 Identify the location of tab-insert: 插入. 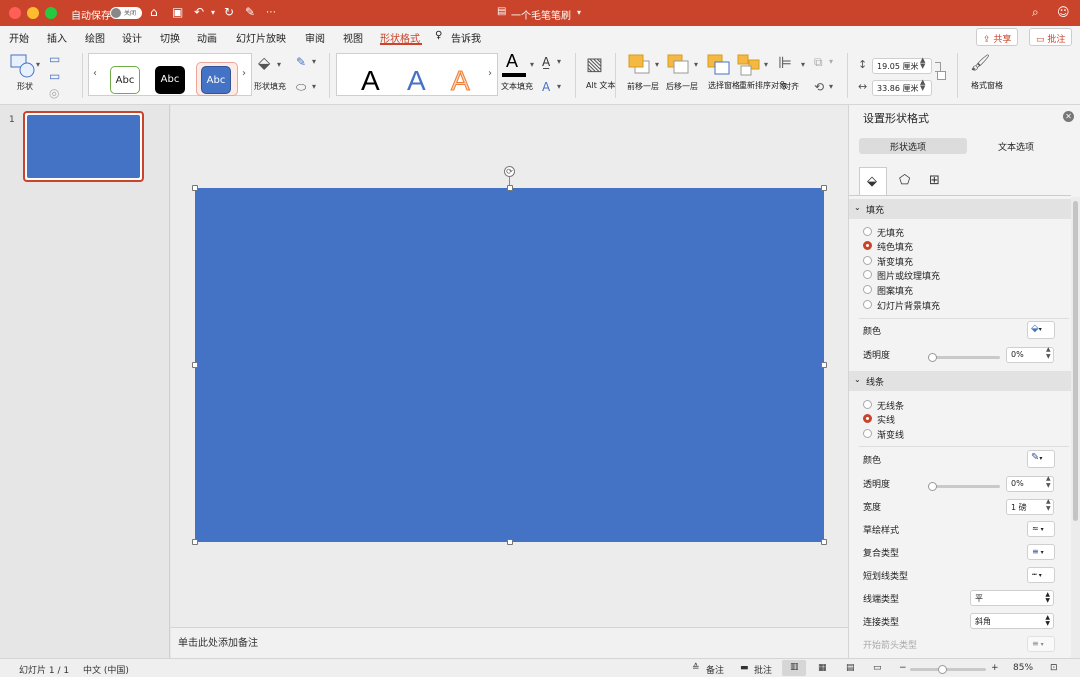
(57, 37).